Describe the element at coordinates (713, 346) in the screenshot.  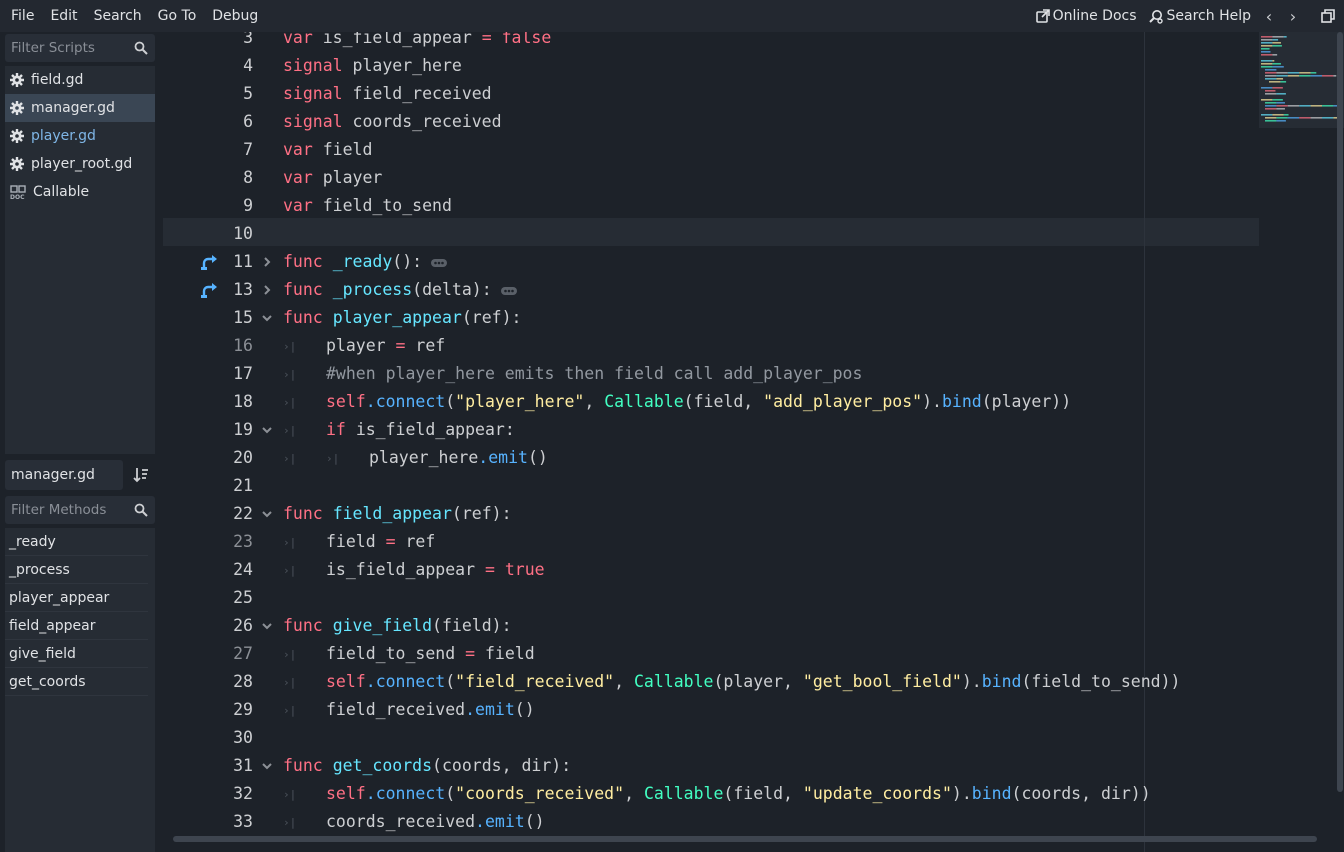
I see `code-line: 16 ›| player = ref` at that location.